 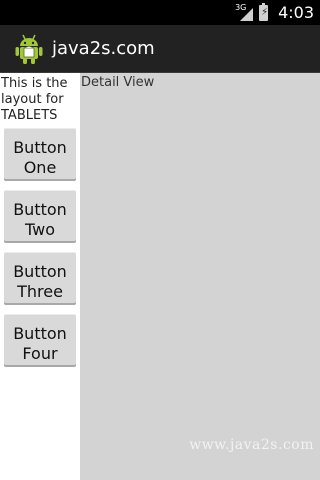 What do you see at coordinates (40, 216) in the screenshot?
I see `button-two: Button Two` at bounding box center [40, 216].